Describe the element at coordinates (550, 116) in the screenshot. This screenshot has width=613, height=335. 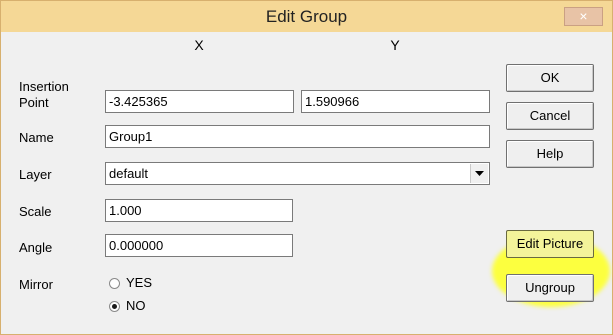
I see `cancel-button: Cancel` at that location.